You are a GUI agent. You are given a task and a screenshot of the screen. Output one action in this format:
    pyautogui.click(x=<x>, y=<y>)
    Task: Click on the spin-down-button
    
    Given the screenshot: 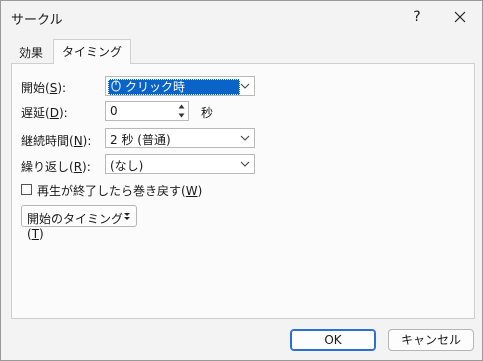 What is the action you would take?
    pyautogui.click(x=181, y=115)
    